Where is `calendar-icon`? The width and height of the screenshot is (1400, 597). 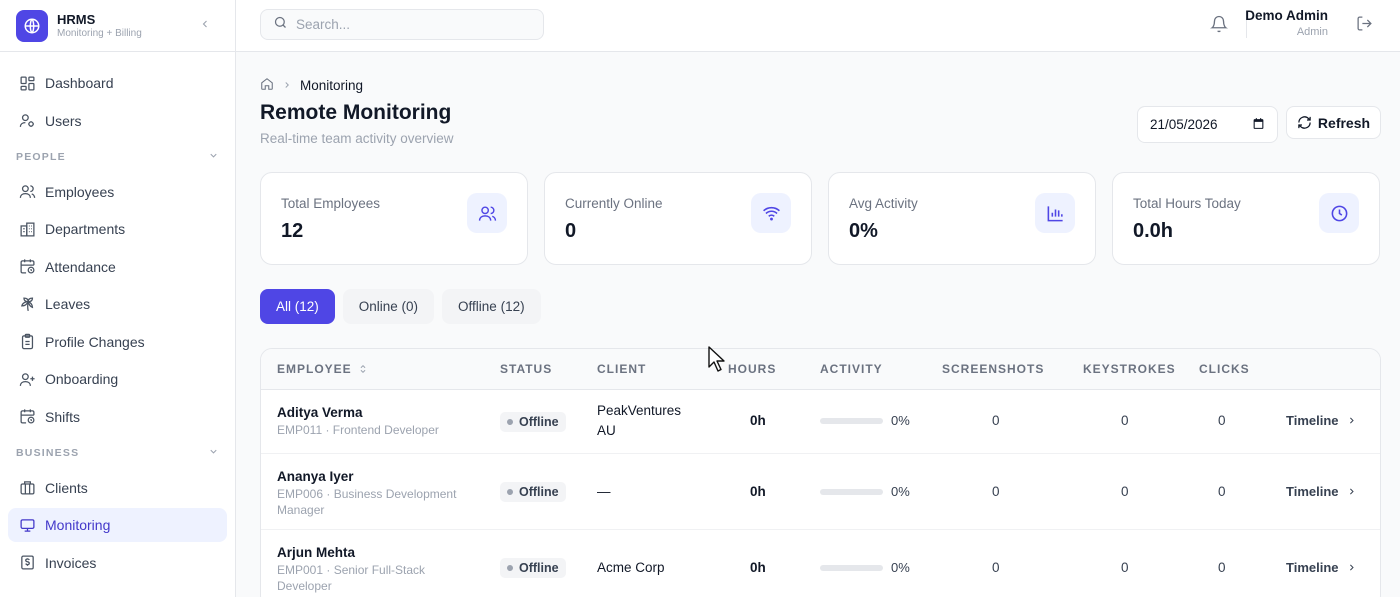 calendar-icon is located at coordinates (1258, 125).